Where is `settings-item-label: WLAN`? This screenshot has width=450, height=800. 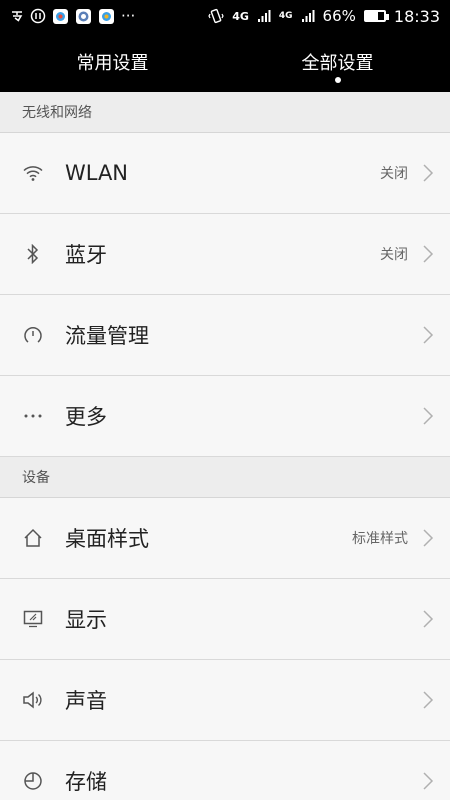
settings-item-label: WLAN is located at coordinates (97, 173).